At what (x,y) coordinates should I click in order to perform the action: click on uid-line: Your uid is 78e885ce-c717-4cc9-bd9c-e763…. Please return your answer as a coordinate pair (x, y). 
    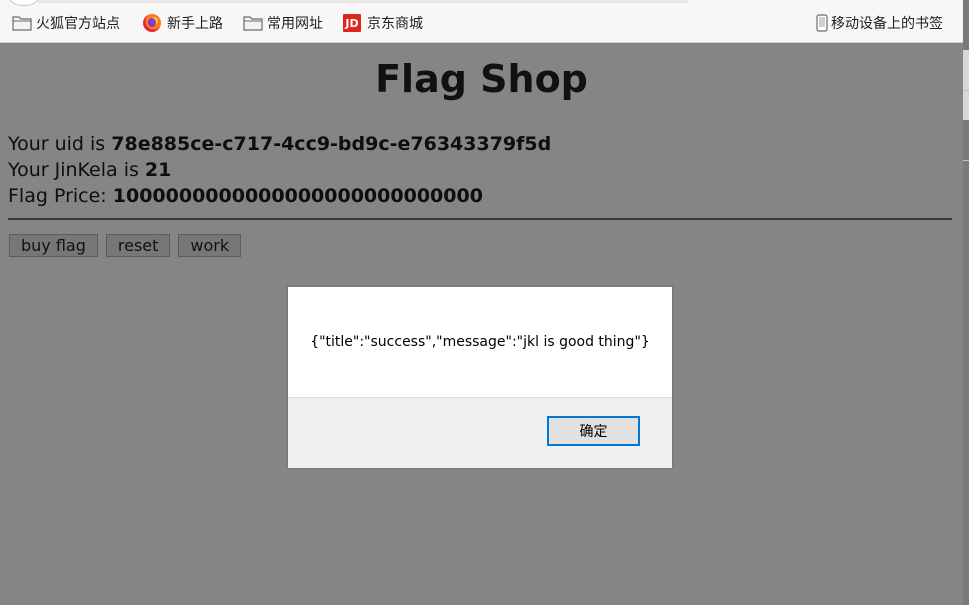
    Looking at the image, I should click on (279, 144).